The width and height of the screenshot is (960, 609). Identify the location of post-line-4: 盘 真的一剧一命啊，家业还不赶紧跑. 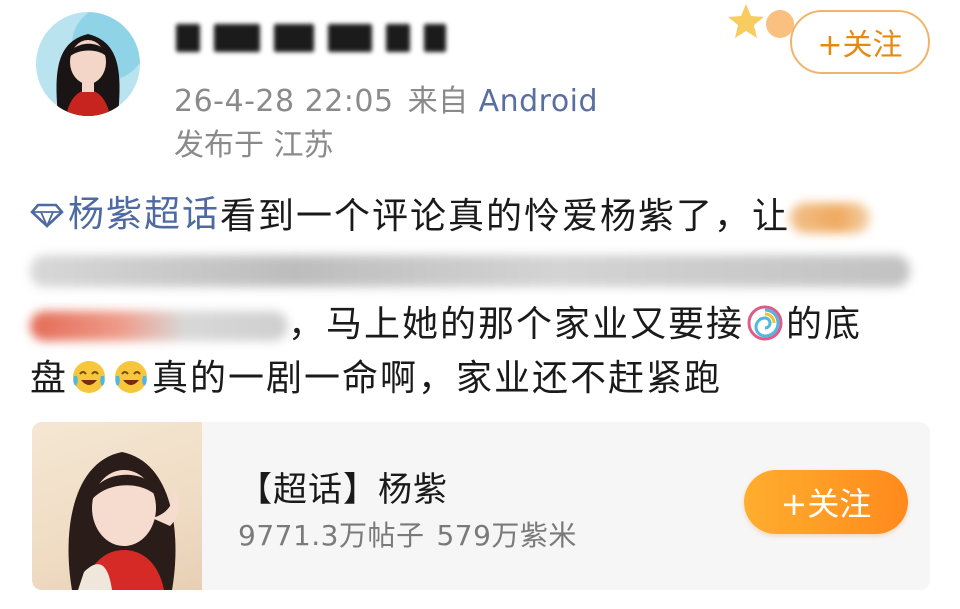
(485, 379).